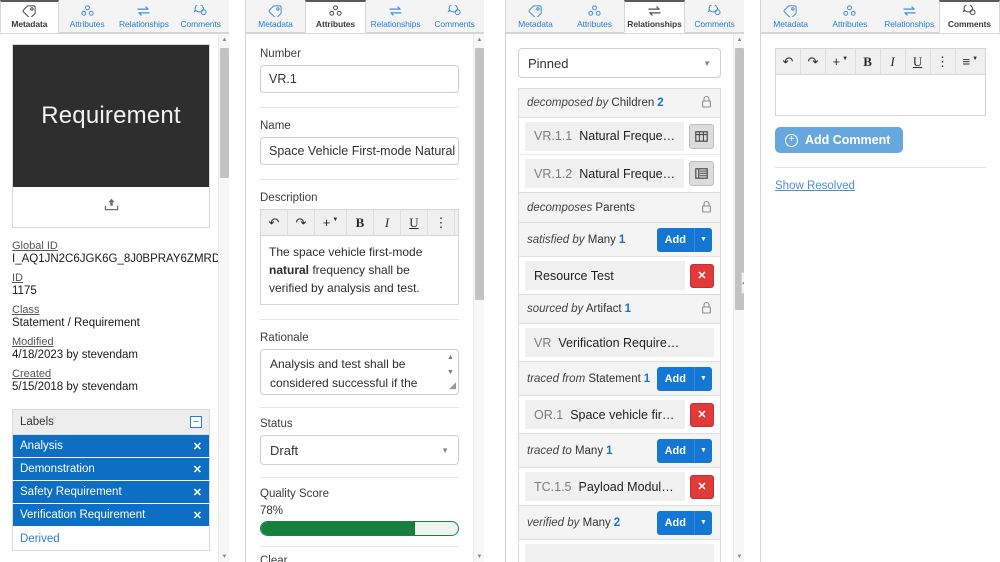  Describe the element at coordinates (839, 140) in the screenshot. I see `add-comment-button: + Add Comment` at that location.